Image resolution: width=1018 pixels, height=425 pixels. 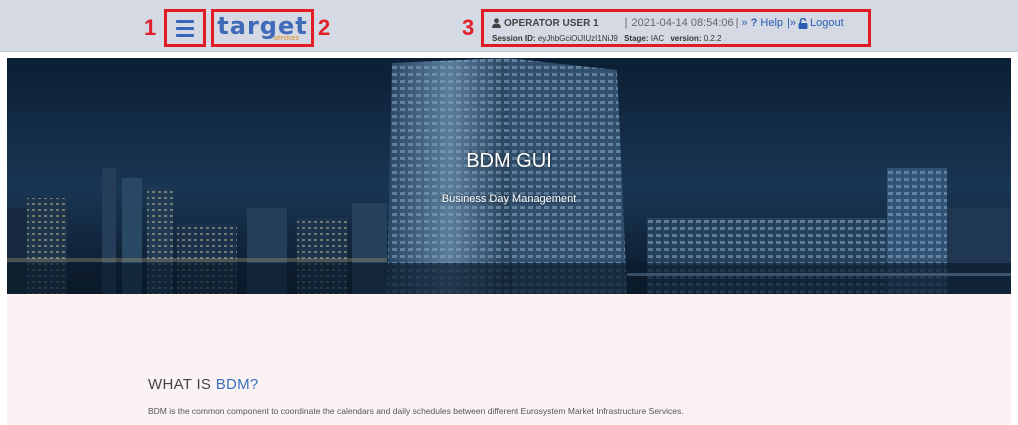 What do you see at coordinates (744, 23) in the screenshot?
I see `help-prefix: »` at bounding box center [744, 23].